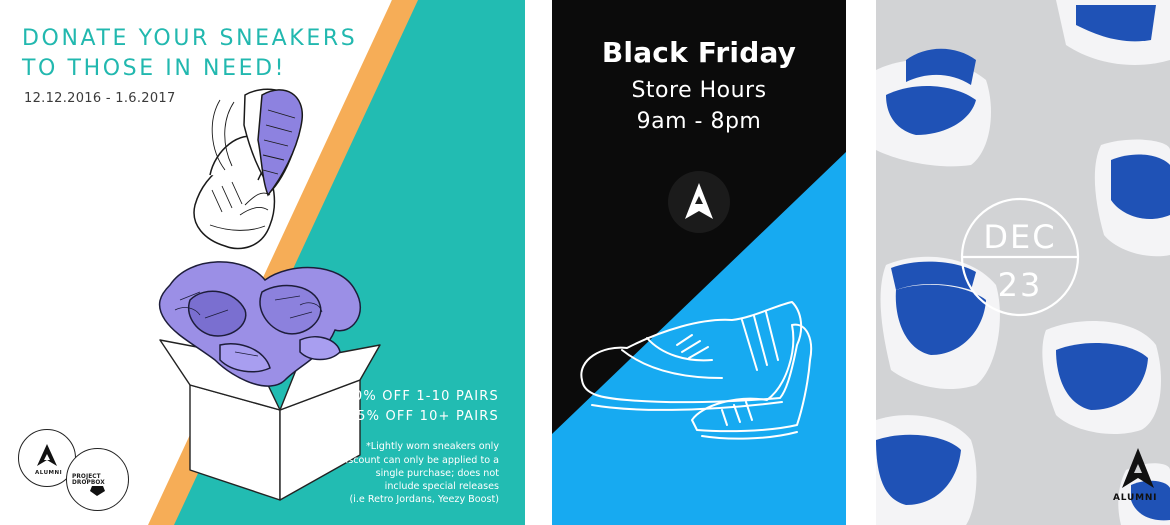  Describe the element at coordinates (49, 473) in the screenshot. I see `alumni-badge-label: ALUMNI` at that location.